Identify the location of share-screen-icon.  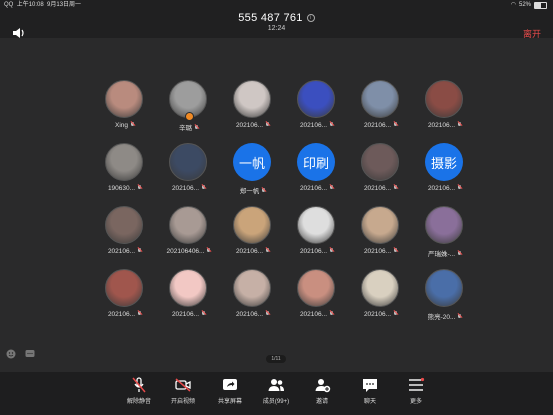
(230, 384).